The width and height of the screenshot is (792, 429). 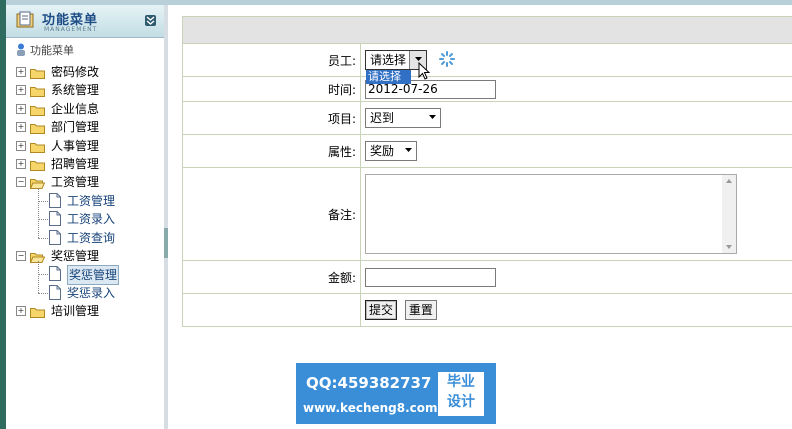 I want to click on sidebar-item-label: 系统管理, so click(x=75, y=90).